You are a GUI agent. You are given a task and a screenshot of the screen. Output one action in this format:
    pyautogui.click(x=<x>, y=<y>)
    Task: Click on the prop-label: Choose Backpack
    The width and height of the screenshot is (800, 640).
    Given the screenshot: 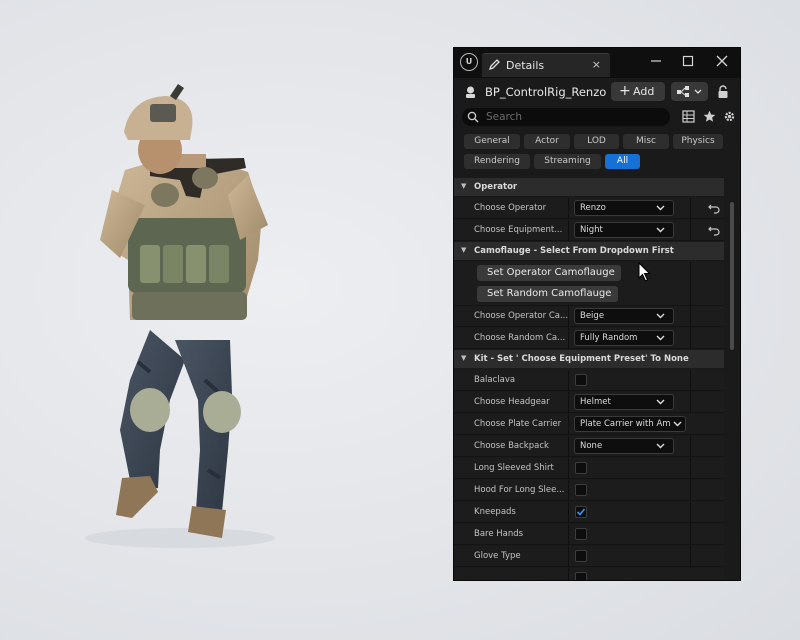 What is the action you would take?
    pyautogui.click(x=511, y=446)
    